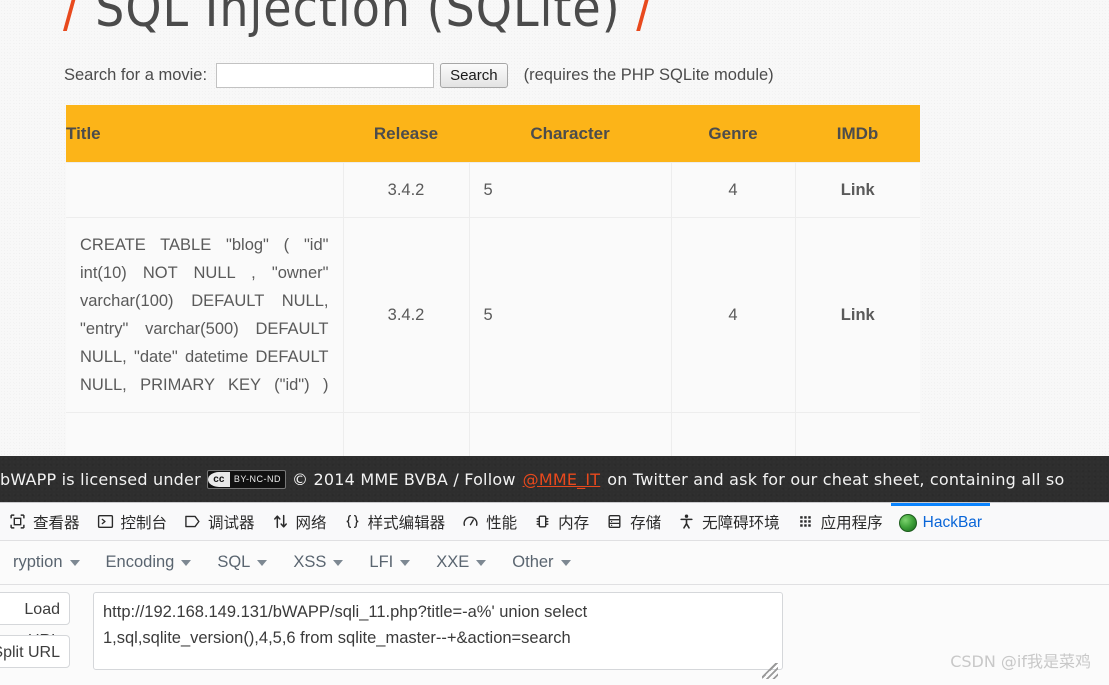 This screenshot has height=685, width=1109. I want to click on devtools-tab-storage: 存储, so click(633, 521).